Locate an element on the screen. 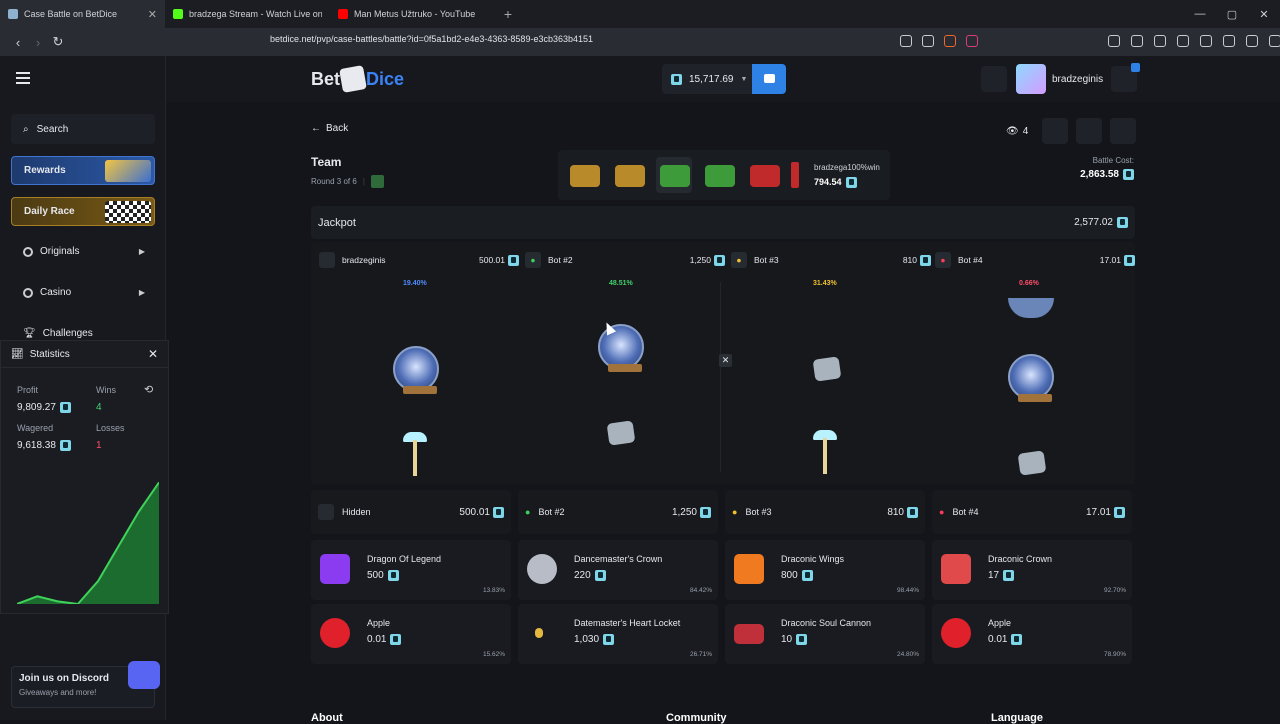 Image resolution: width=1280 pixels, height=724 pixels. rewards-triangle-icon is located at coordinates (972, 41).